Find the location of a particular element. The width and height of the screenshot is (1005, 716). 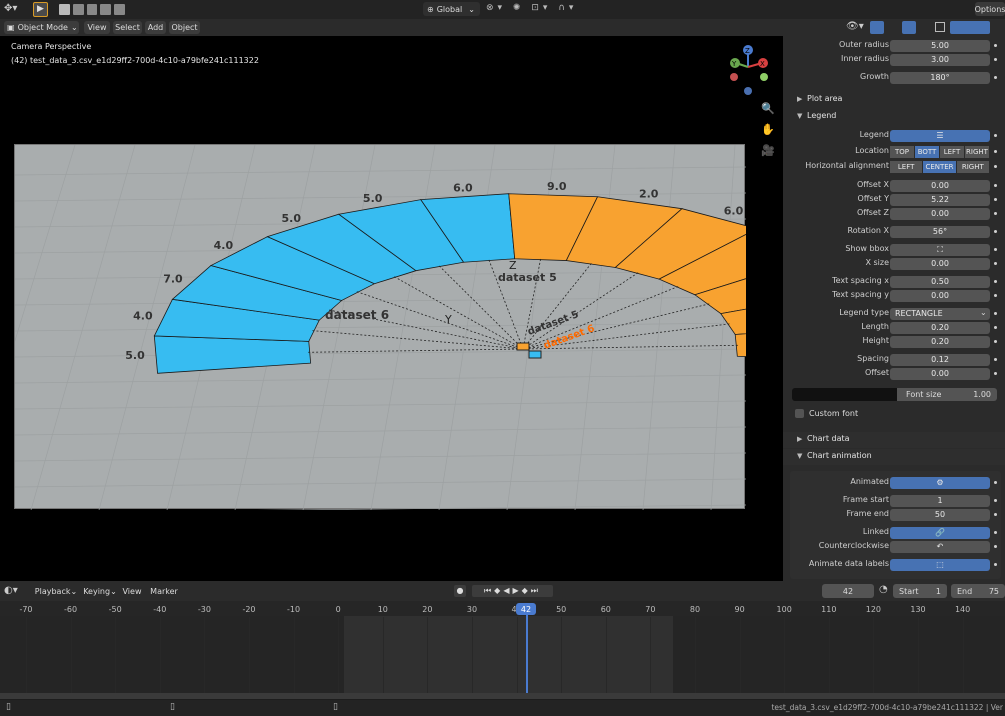

x-size-field: 0.00 is located at coordinates (940, 264).